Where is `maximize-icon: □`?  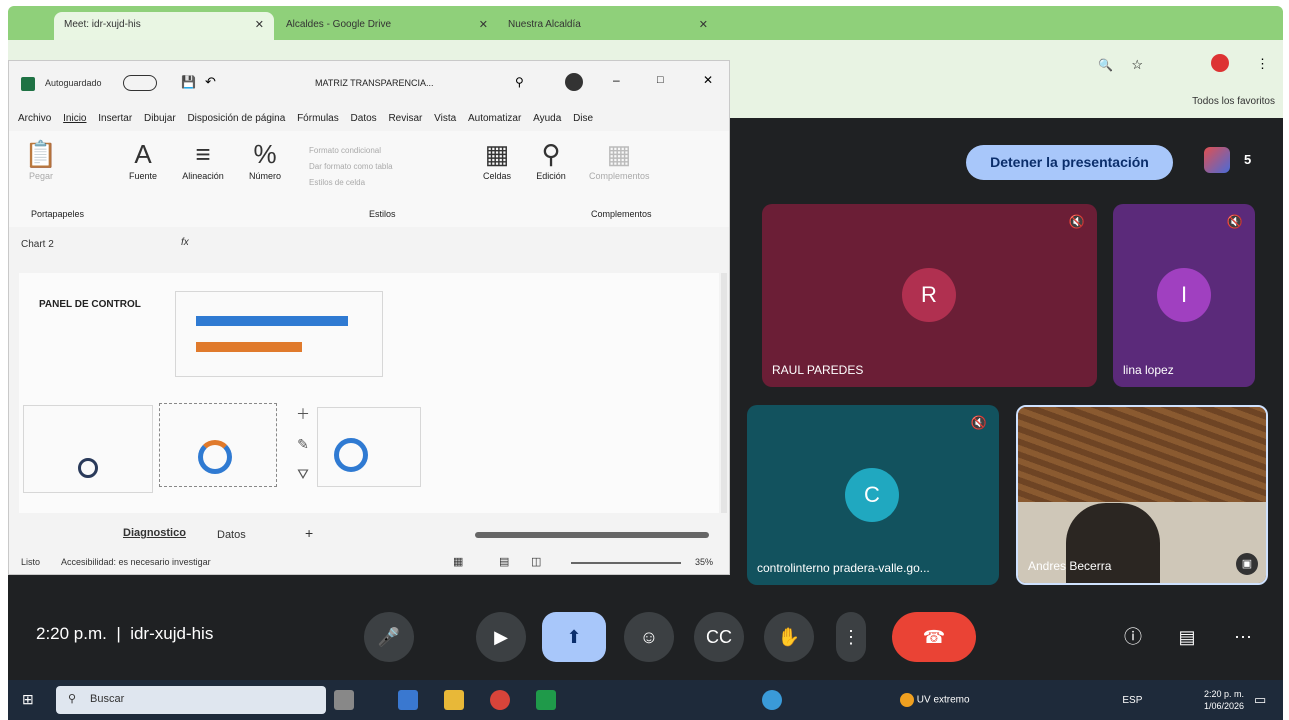
maximize-icon: □ is located at coordinates (660, 80).